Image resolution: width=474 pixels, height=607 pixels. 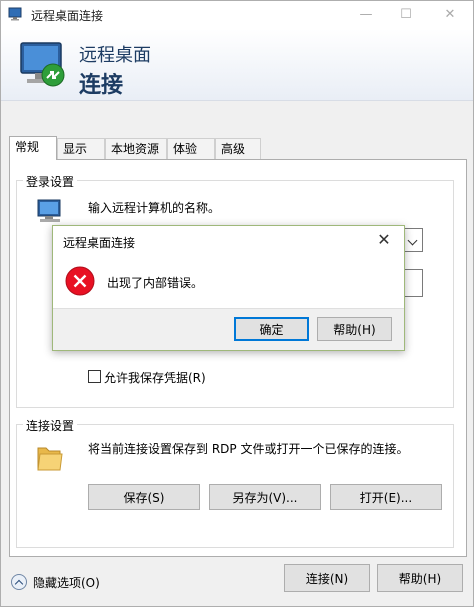 I want to click on error-message: 出现了内部错误。, so click(x=155, y=283).